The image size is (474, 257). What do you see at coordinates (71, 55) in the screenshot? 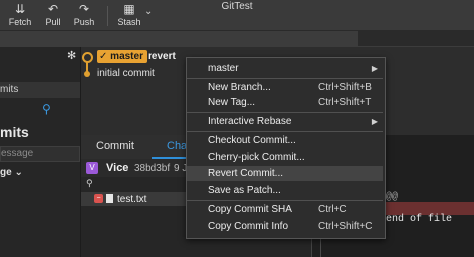
I see `gear-icon: ✻` at bounding box center [71, 55].